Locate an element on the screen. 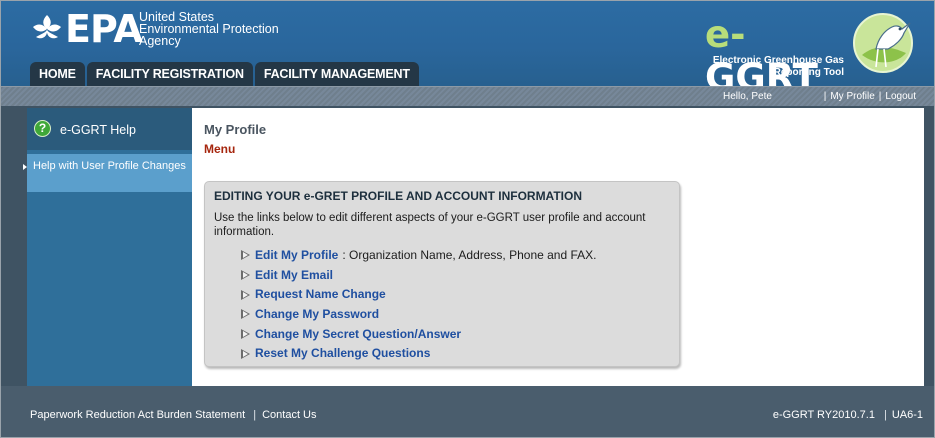  footer-version-info: e-GGRT RY2010.7.1 | UA6-1 is located at coordinates (848, 415).